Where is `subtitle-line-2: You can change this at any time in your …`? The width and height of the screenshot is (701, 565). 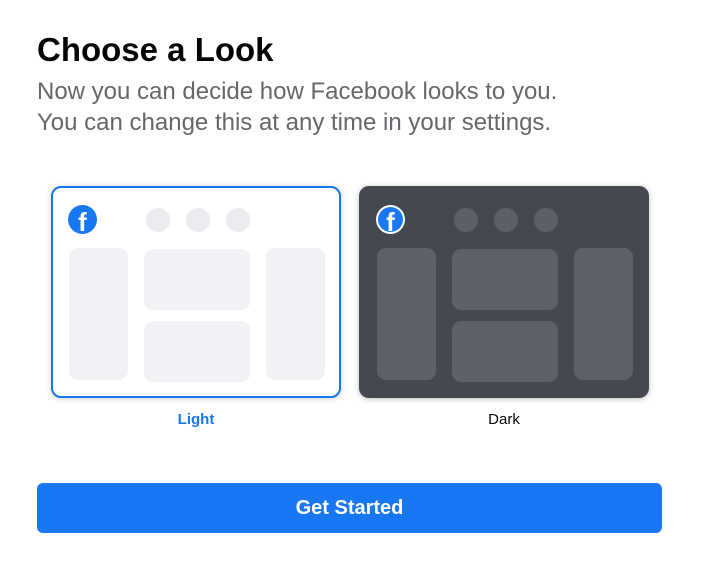 subtitle-line-2: You can change this at any time in your … is located at coordinates (294, 122).